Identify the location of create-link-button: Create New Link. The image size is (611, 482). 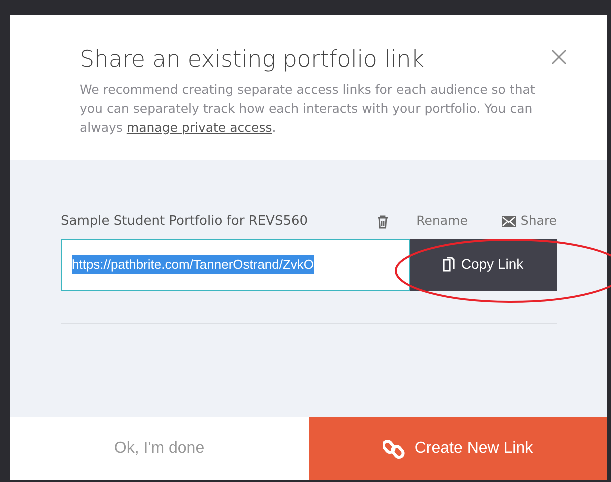
(458, 448).